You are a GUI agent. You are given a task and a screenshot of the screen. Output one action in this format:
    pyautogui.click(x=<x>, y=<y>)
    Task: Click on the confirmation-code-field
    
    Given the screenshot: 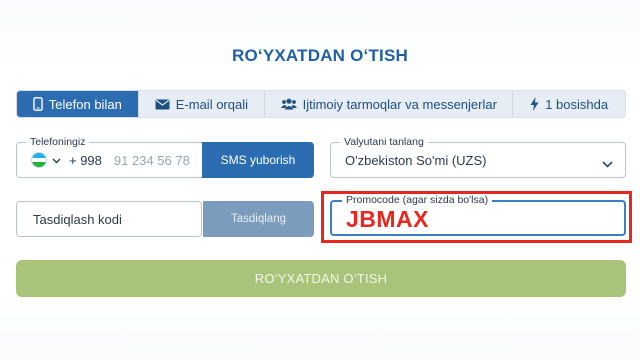 What is the action you would take?
    pyautogui.click(x=109, y=219)
    